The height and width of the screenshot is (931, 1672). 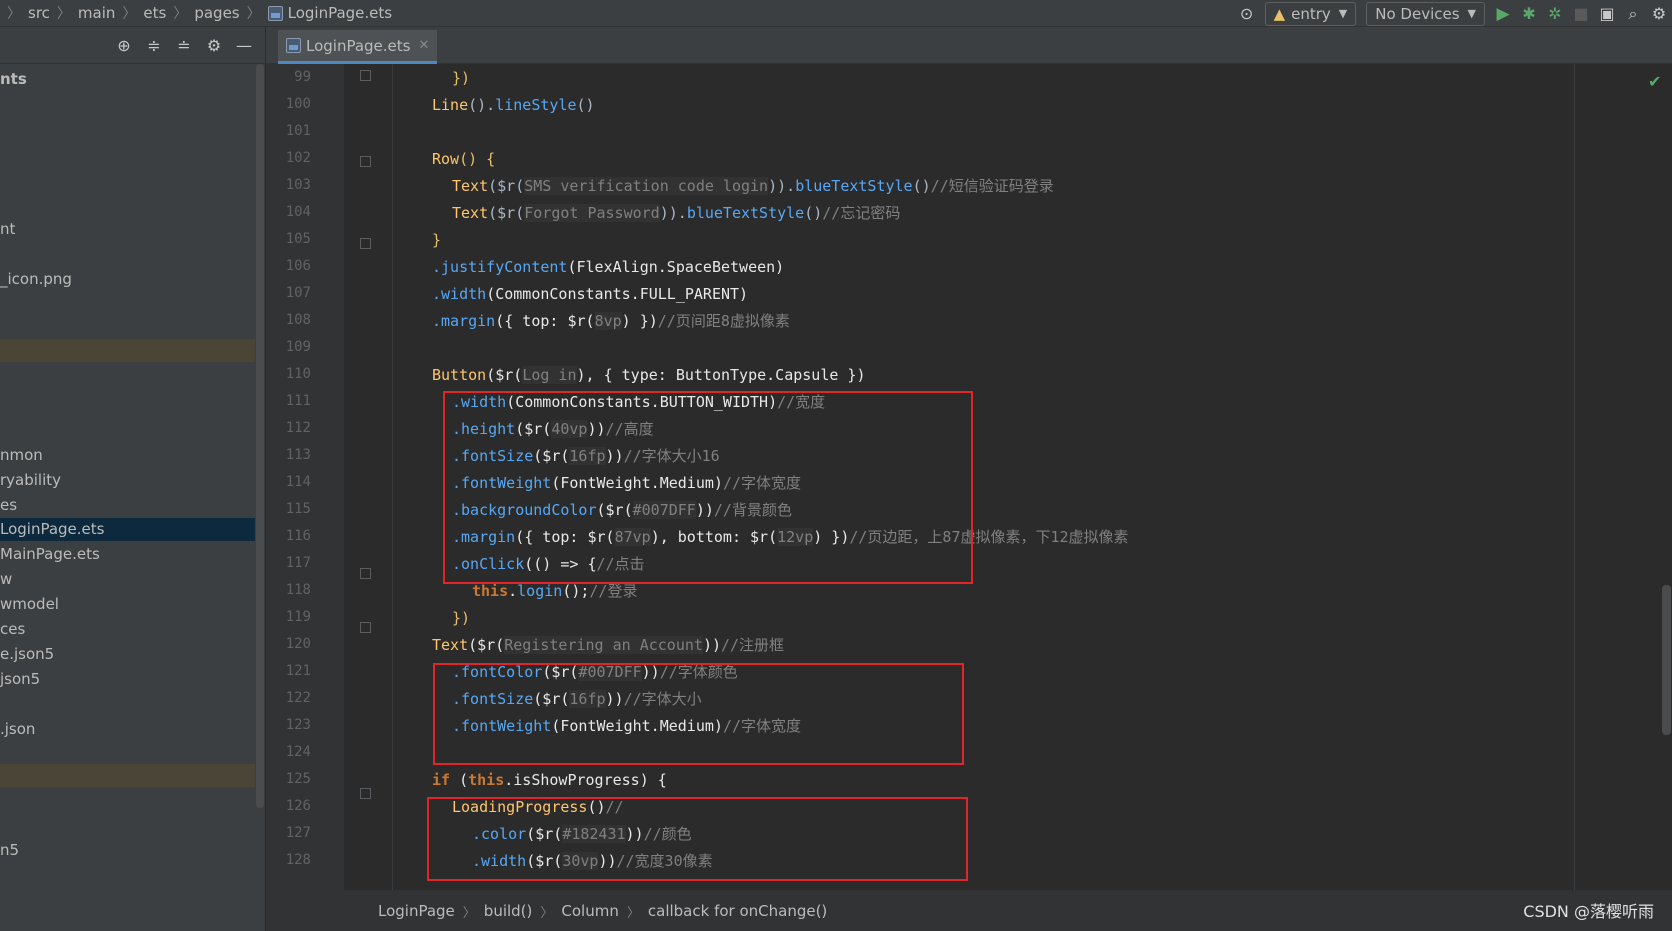 What do you see at coordinates (154, 13) in the screenshot?
I see `breadcrumb-ets: ets` at bounding box center [154, 13].